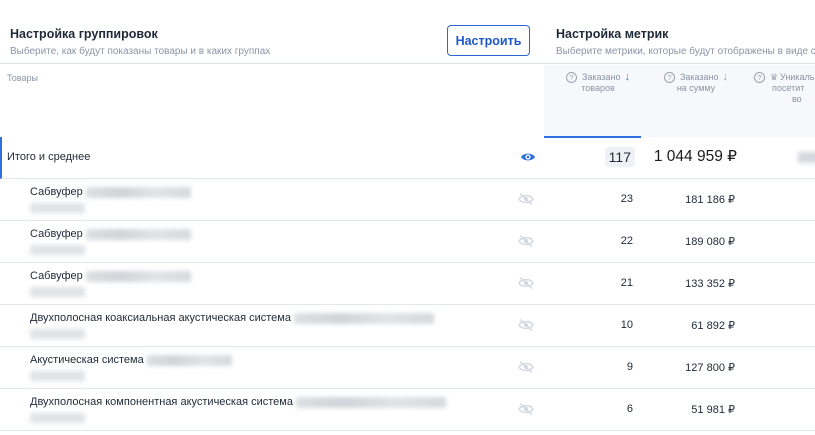 The image size is (815, 435). Describe the element at coordinates (612, 34) in the screenshot. I see `metrics-title: Настройка метрик` at that location.